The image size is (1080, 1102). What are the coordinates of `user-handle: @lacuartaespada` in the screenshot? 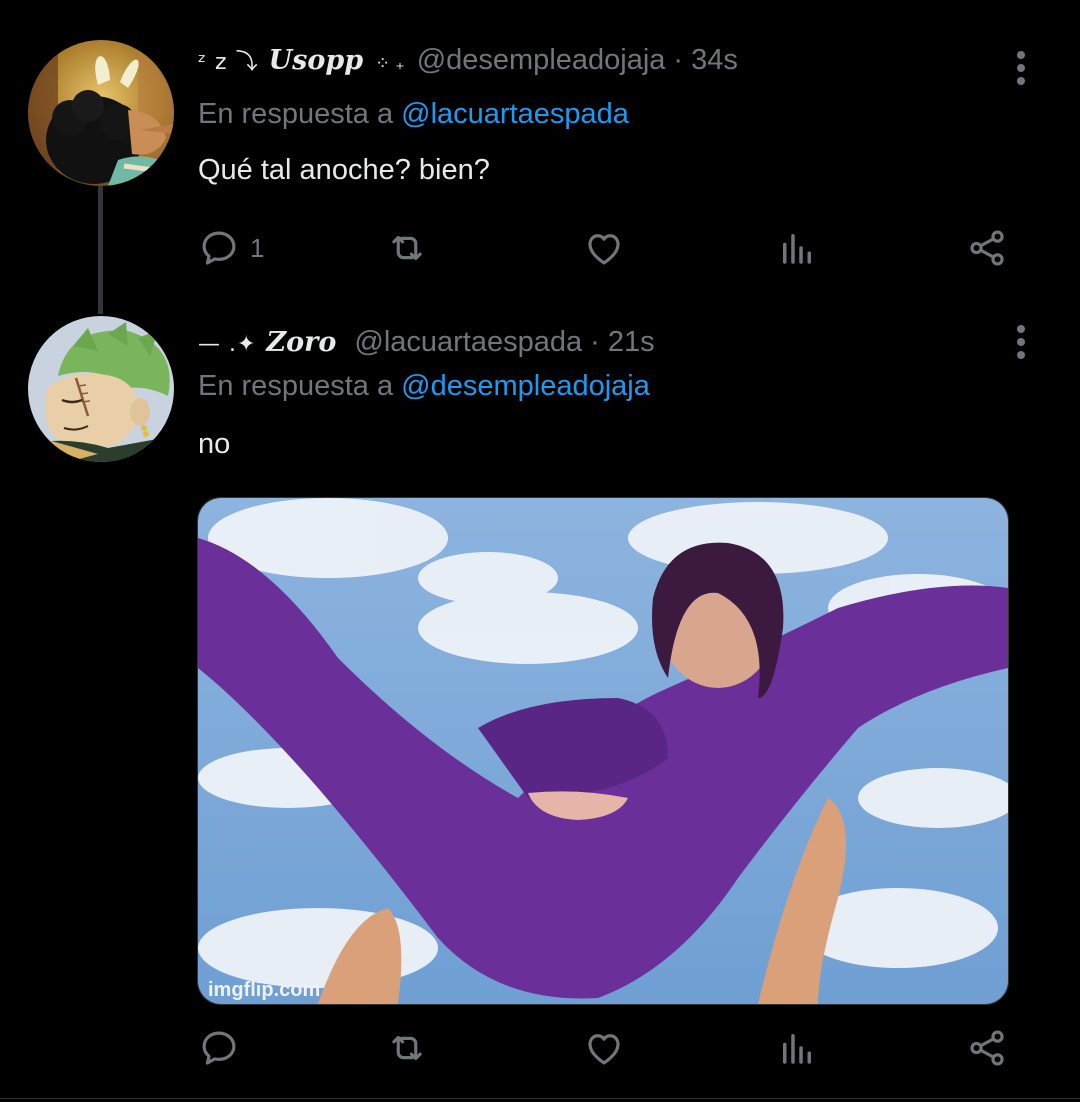 It's located at (468, 342).